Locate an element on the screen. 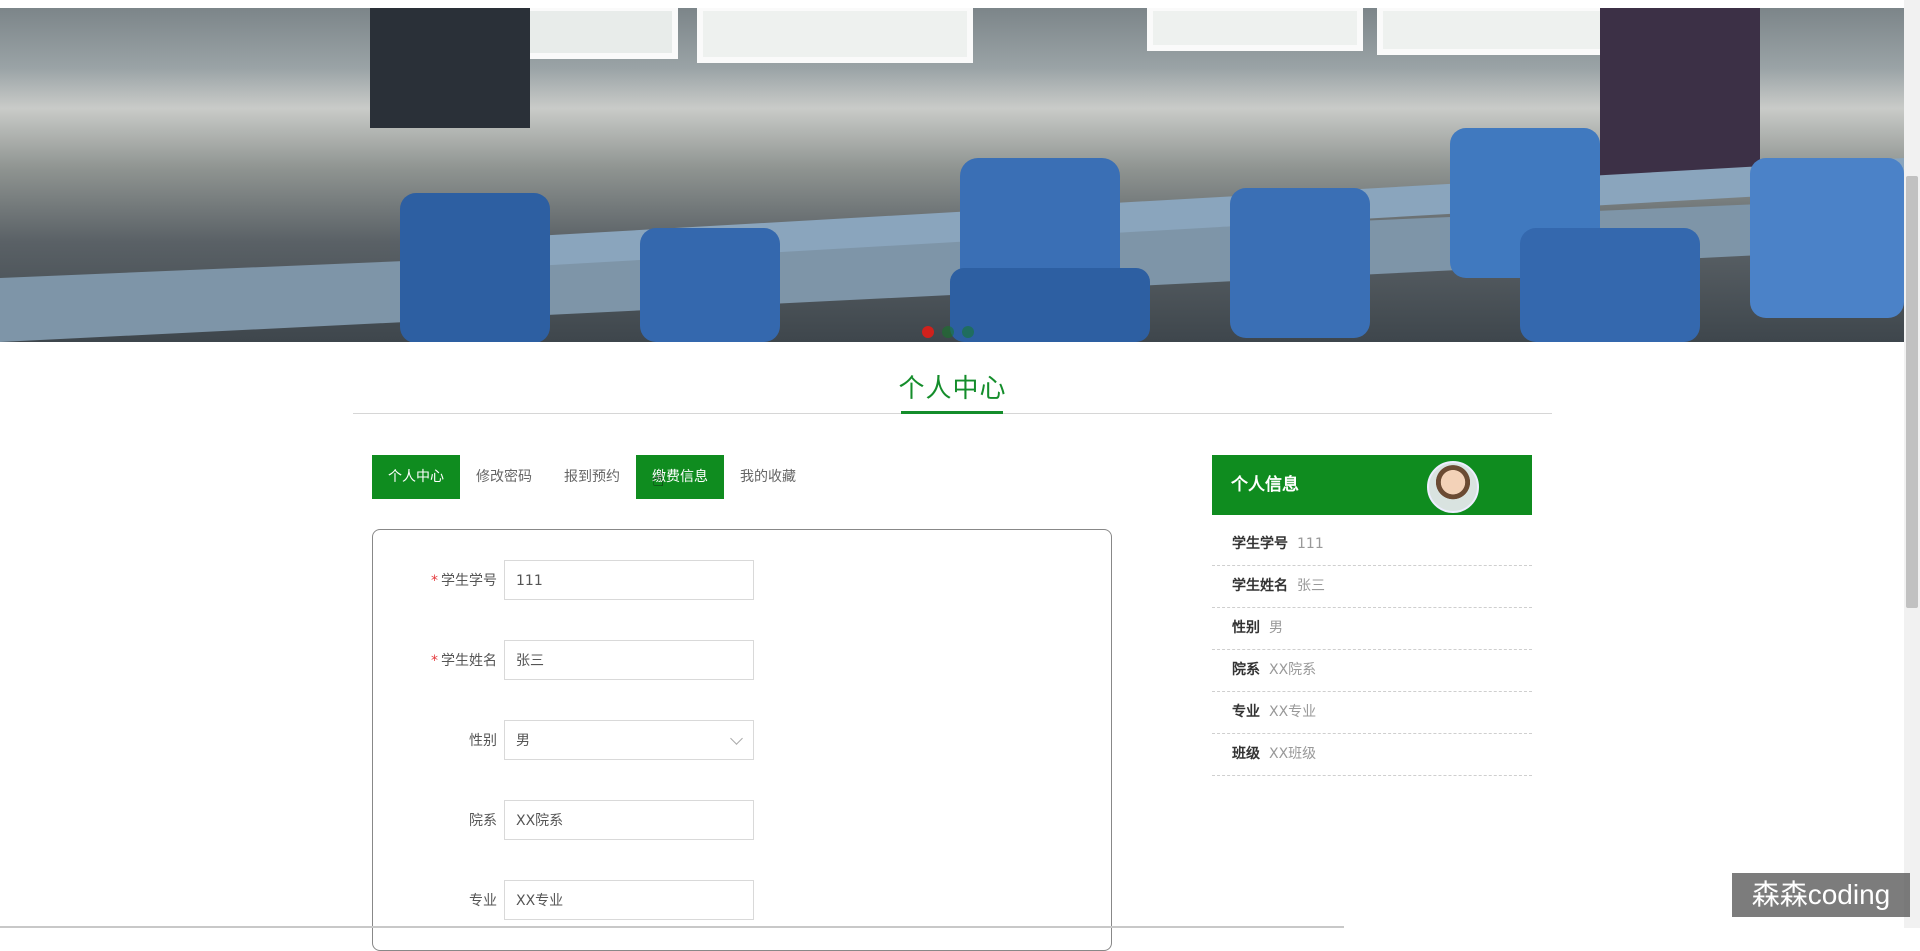 This screenshot has height=951, width=1920. info-panel-header: 个人信息 is located at coordinates (1372, 485).